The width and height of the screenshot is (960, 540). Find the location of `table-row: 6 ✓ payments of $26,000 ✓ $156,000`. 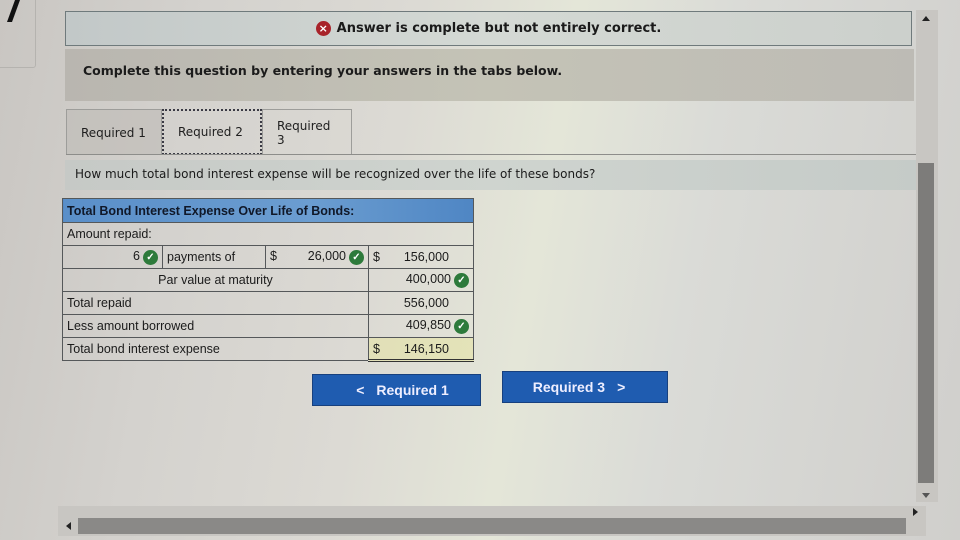

table-row: 6 ✓ payments of $26,000 ✓ $156,000 is located at coordinates (268, 257).